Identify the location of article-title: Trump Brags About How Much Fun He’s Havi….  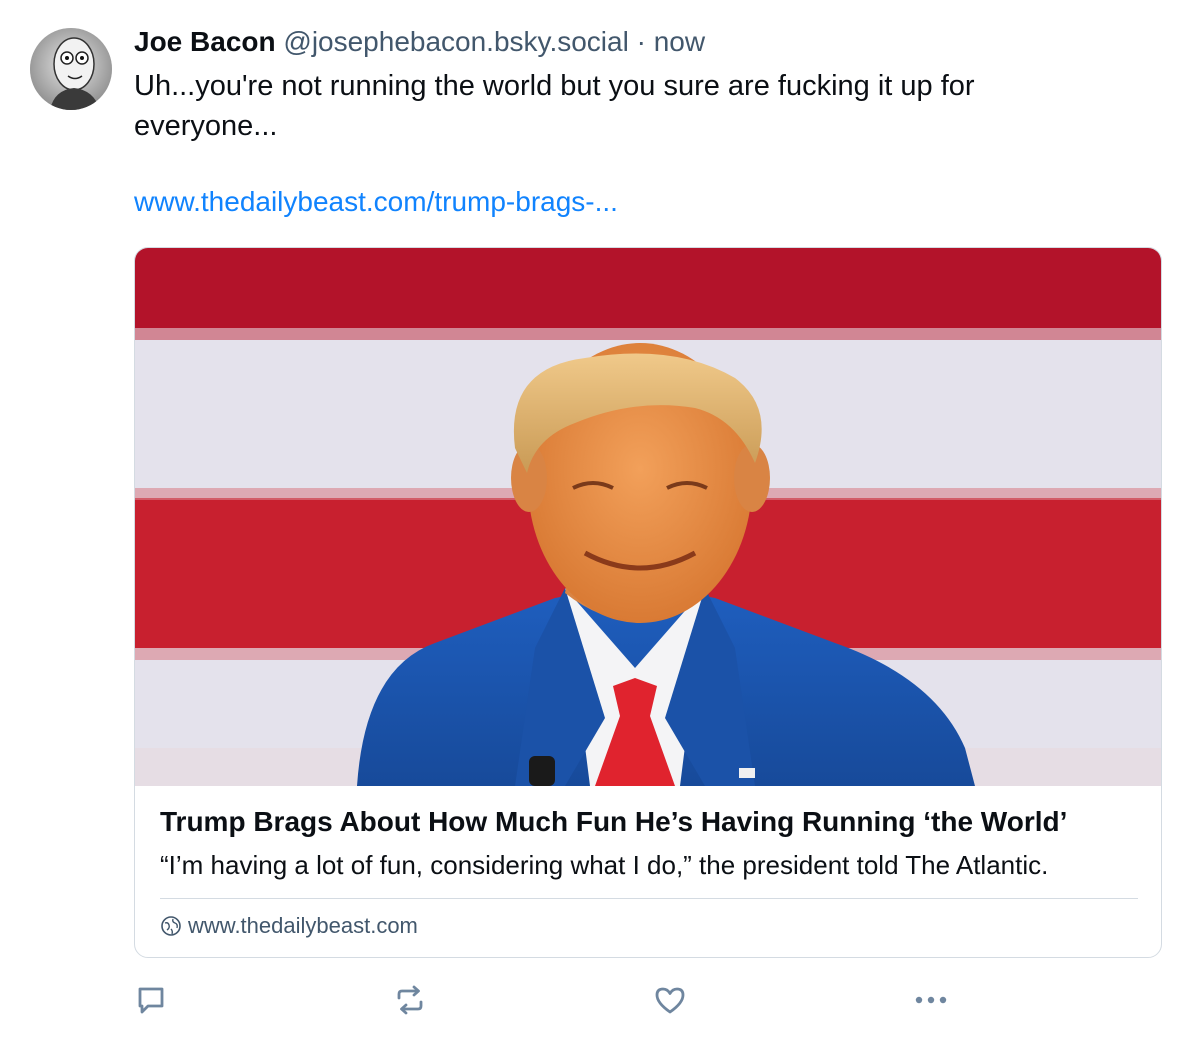
(614, 821).